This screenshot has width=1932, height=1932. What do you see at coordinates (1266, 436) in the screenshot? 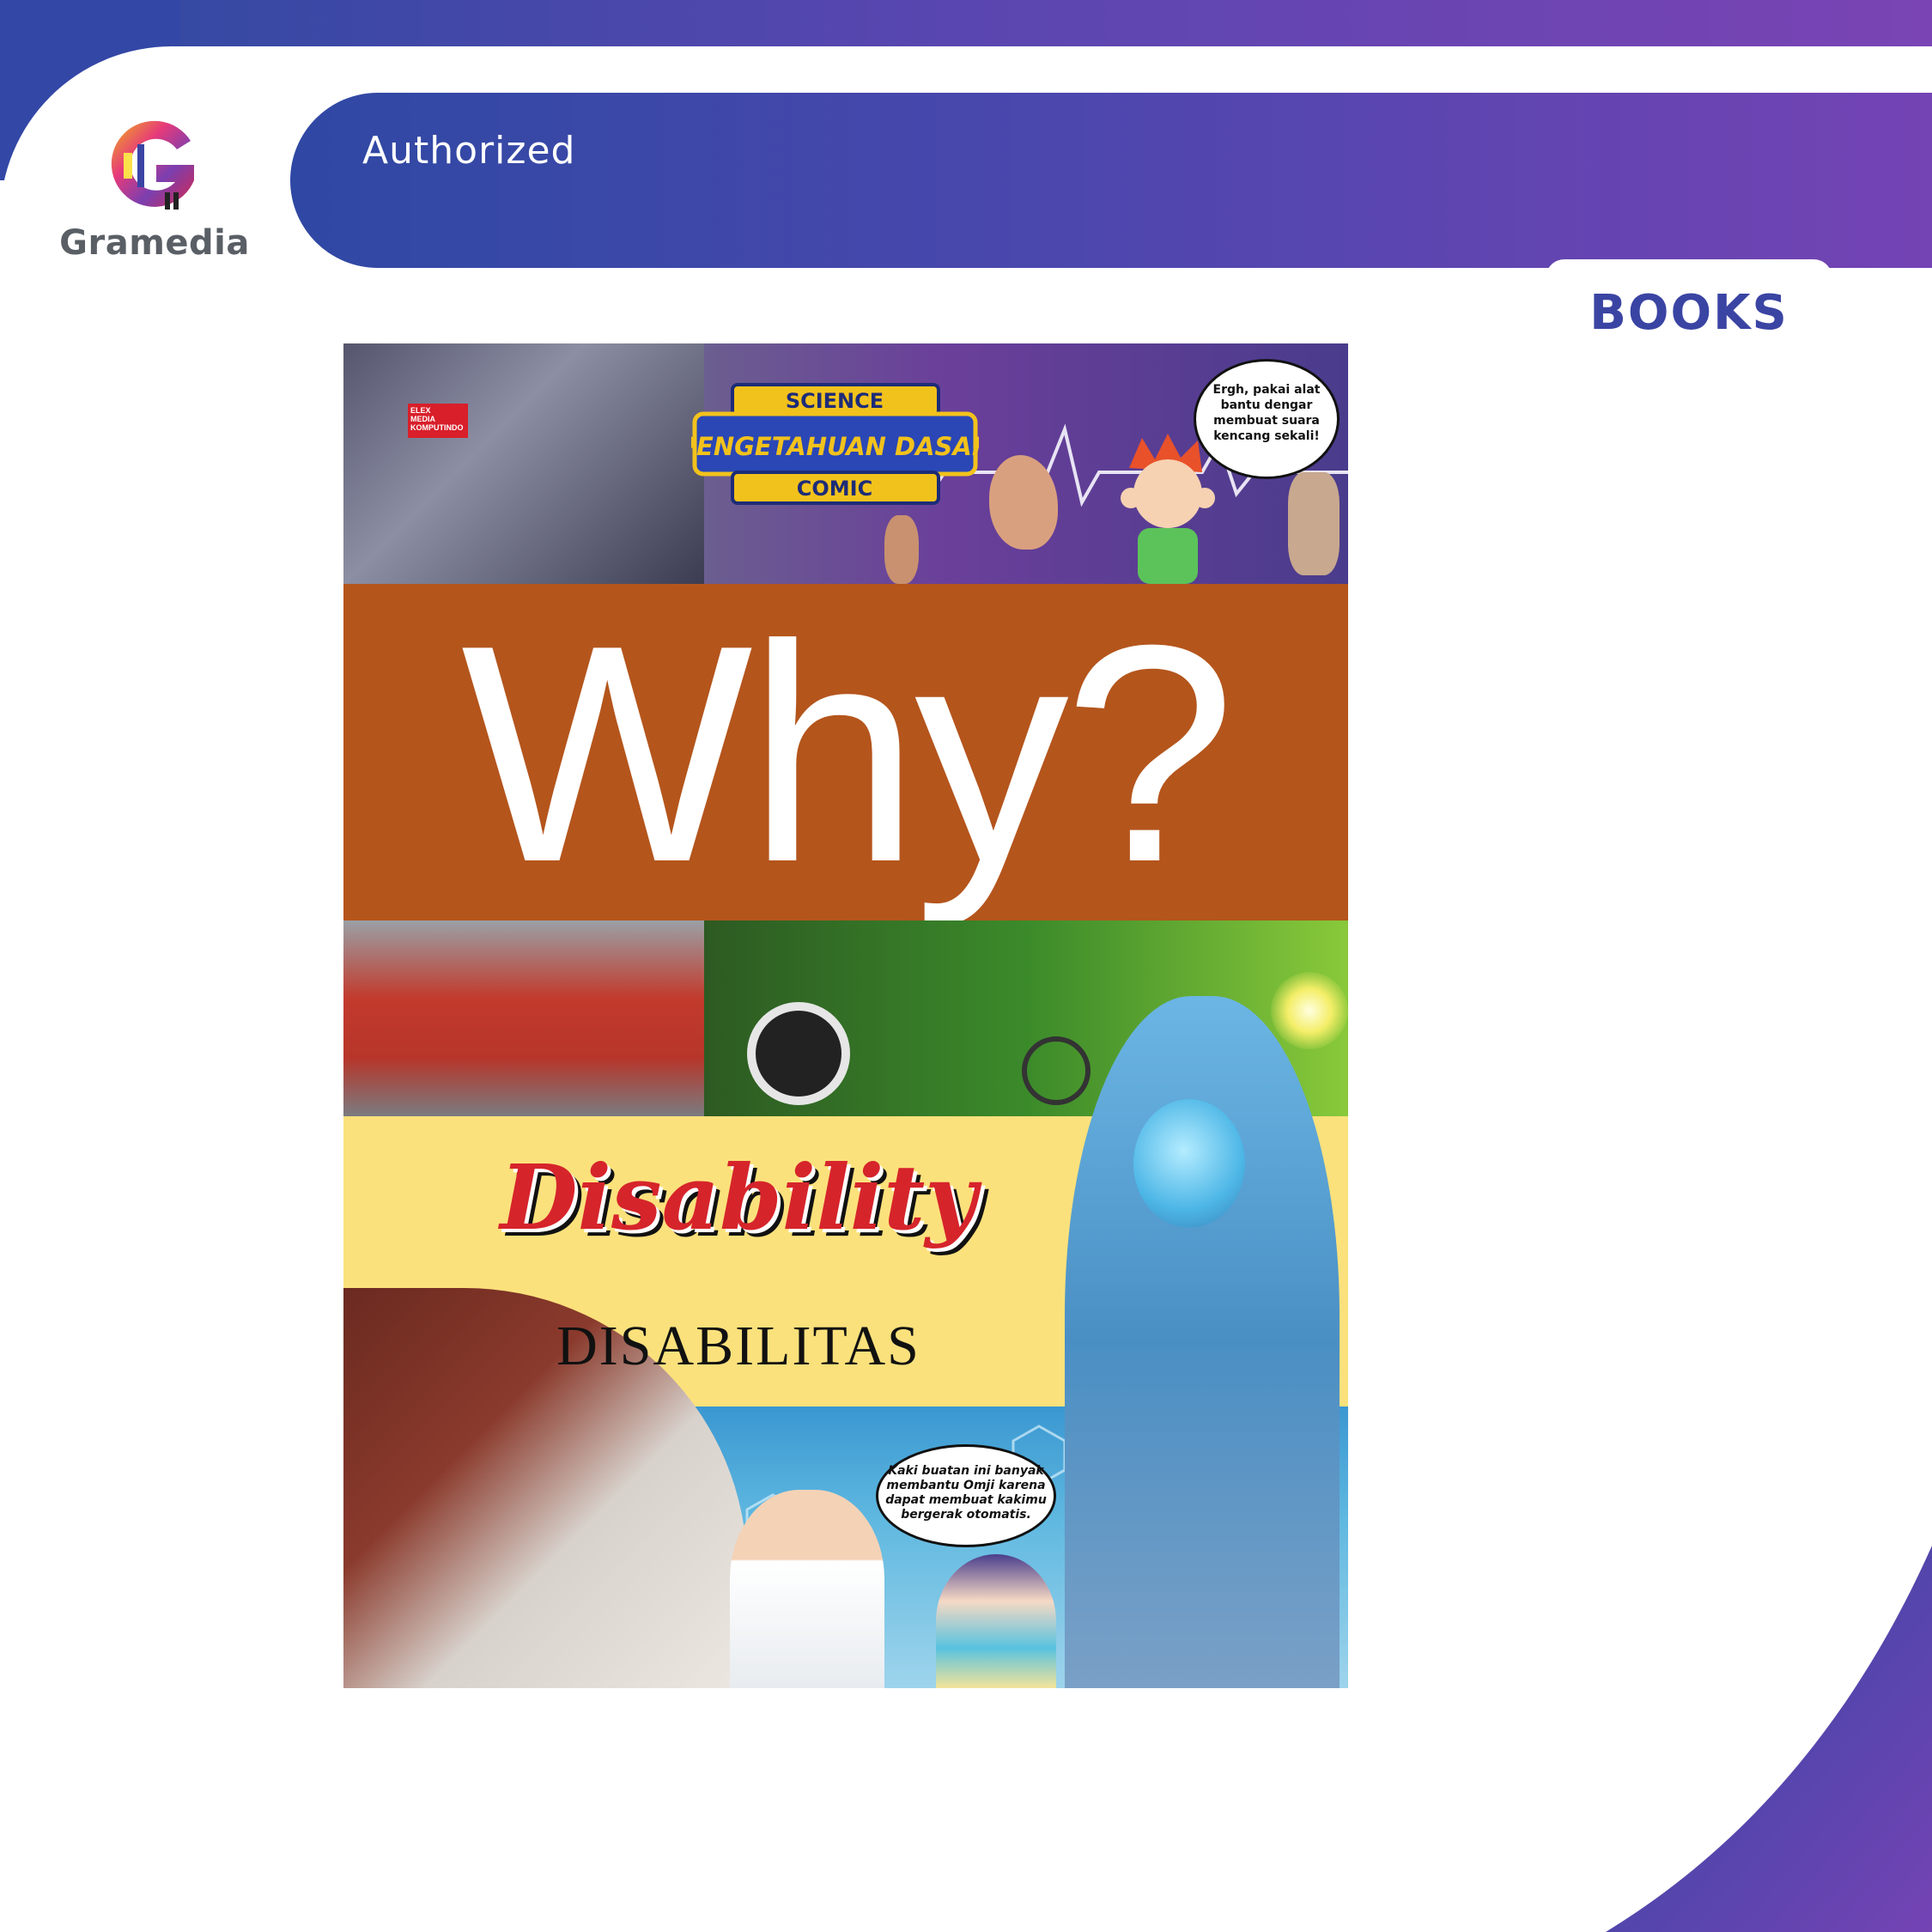
I see `bubble-line: kencang sekali!` at bounding box center [1266, 436].